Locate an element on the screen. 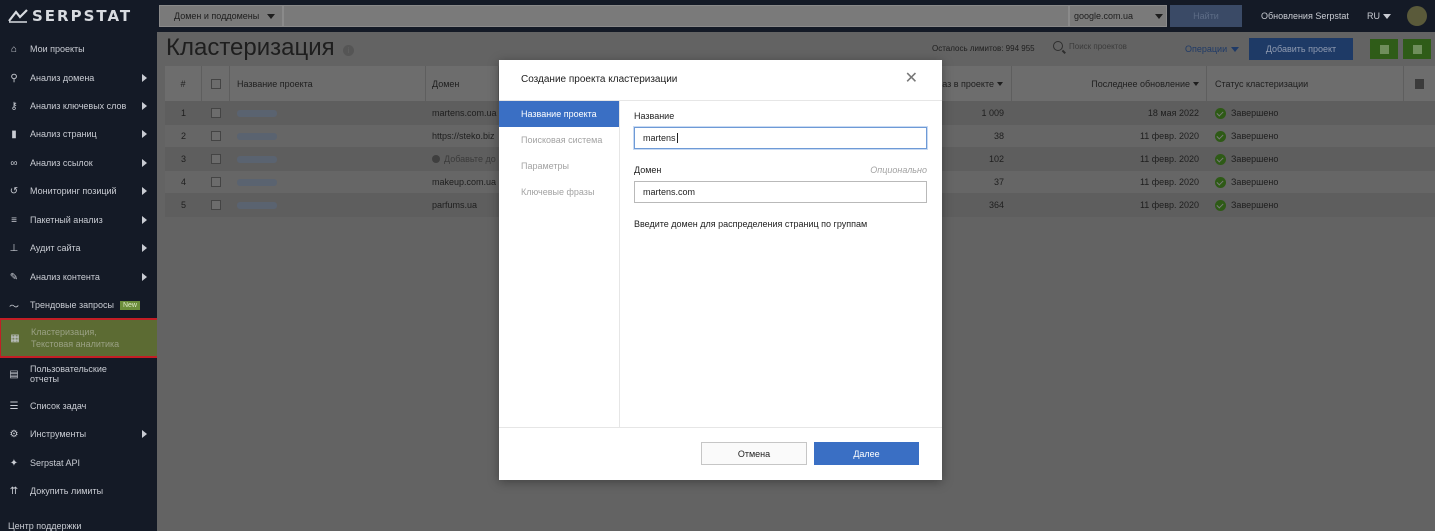 This screenshot has width=1435, height=531. add-project-button: Добавить проект is located at coordinates (1301, 49).